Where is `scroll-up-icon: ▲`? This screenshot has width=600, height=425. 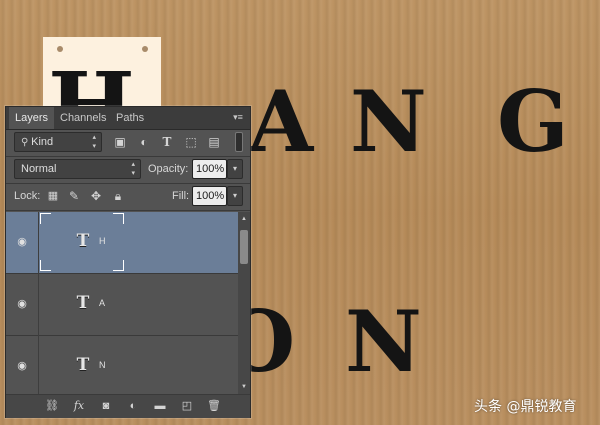 scroll-up-icon: ▲ is located at coordinates (244, 219).